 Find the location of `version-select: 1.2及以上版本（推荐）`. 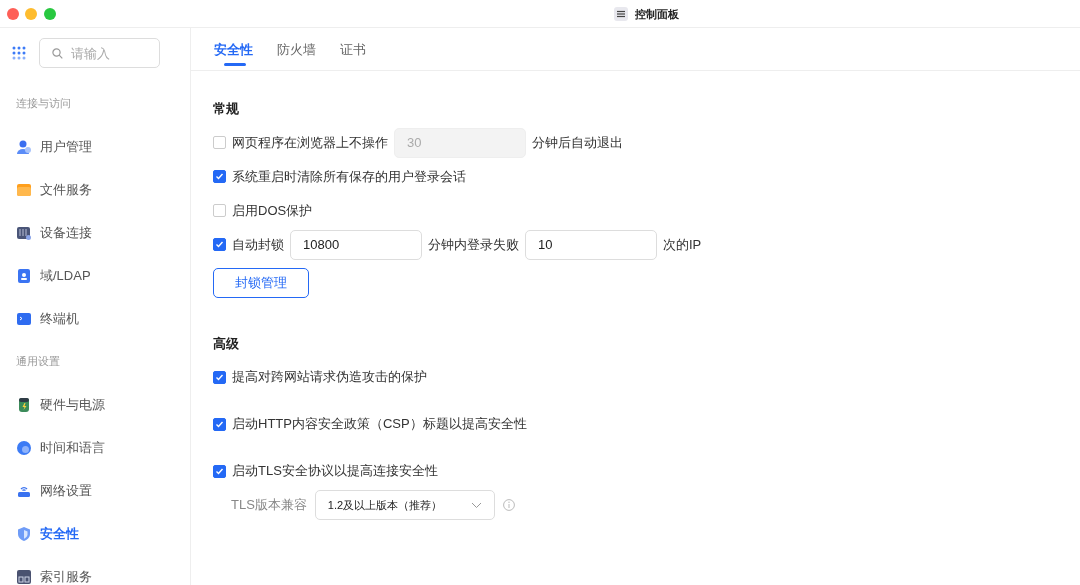

version-select: 1.2及以上版本（推荐） is located at coordinates (404, 505).